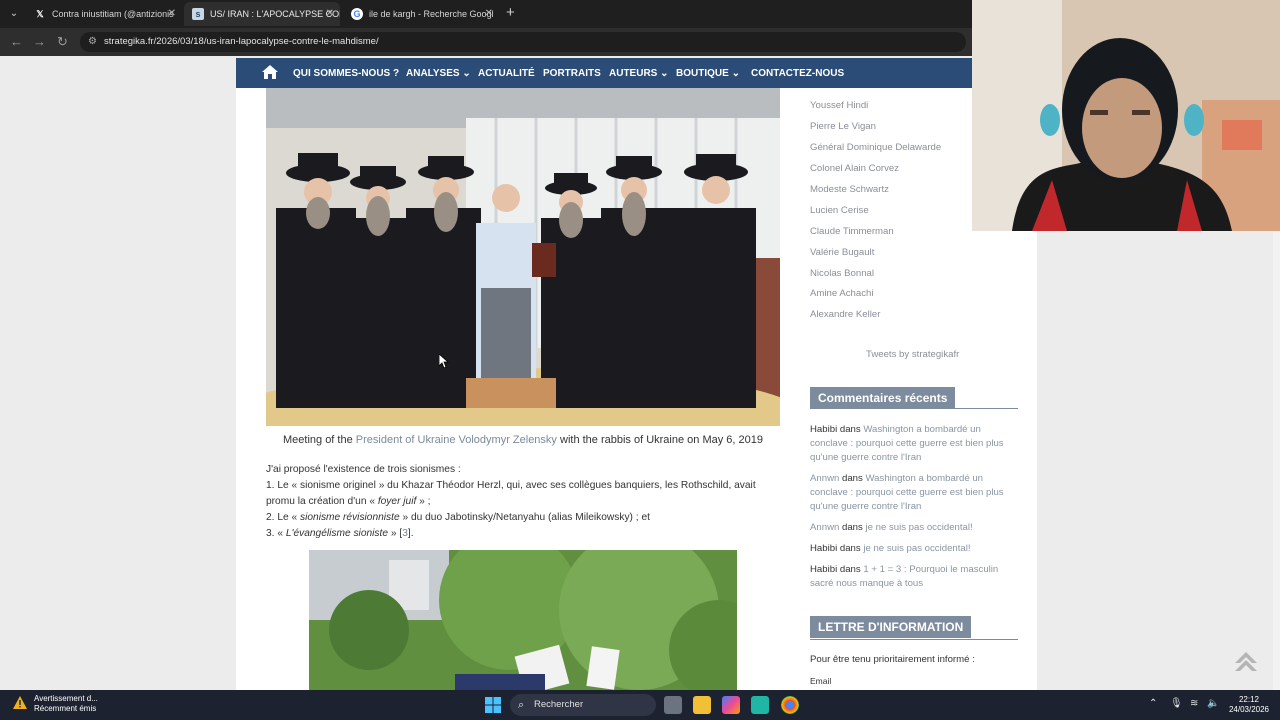  I want to click on taskbar-clock: 22:12 24/03/2026, so click(1249, 705).